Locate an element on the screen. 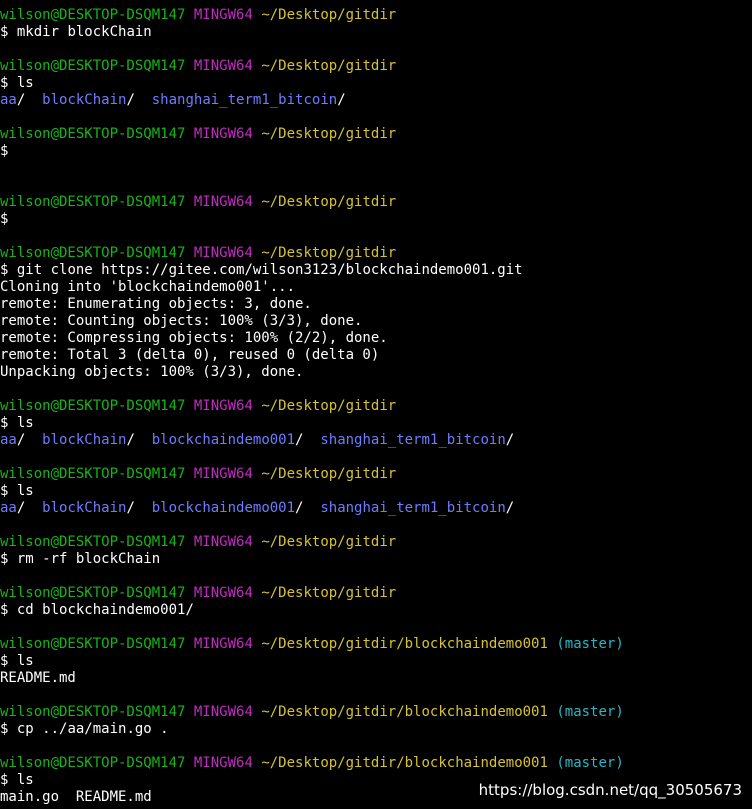 The width and height of the screenshot is (752, 809). command-line: $ mkdir blockChain is located at coordinates (76, 32).